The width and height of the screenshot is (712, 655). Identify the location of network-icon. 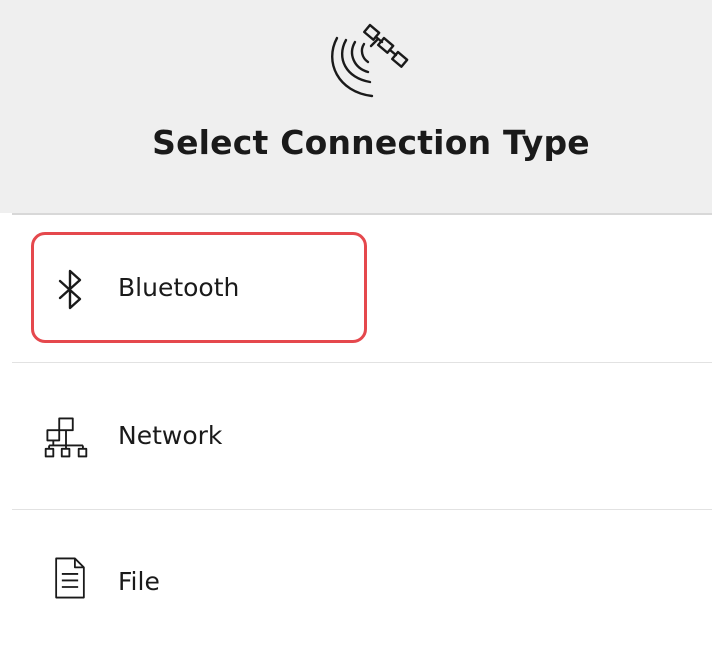
(66, 437).